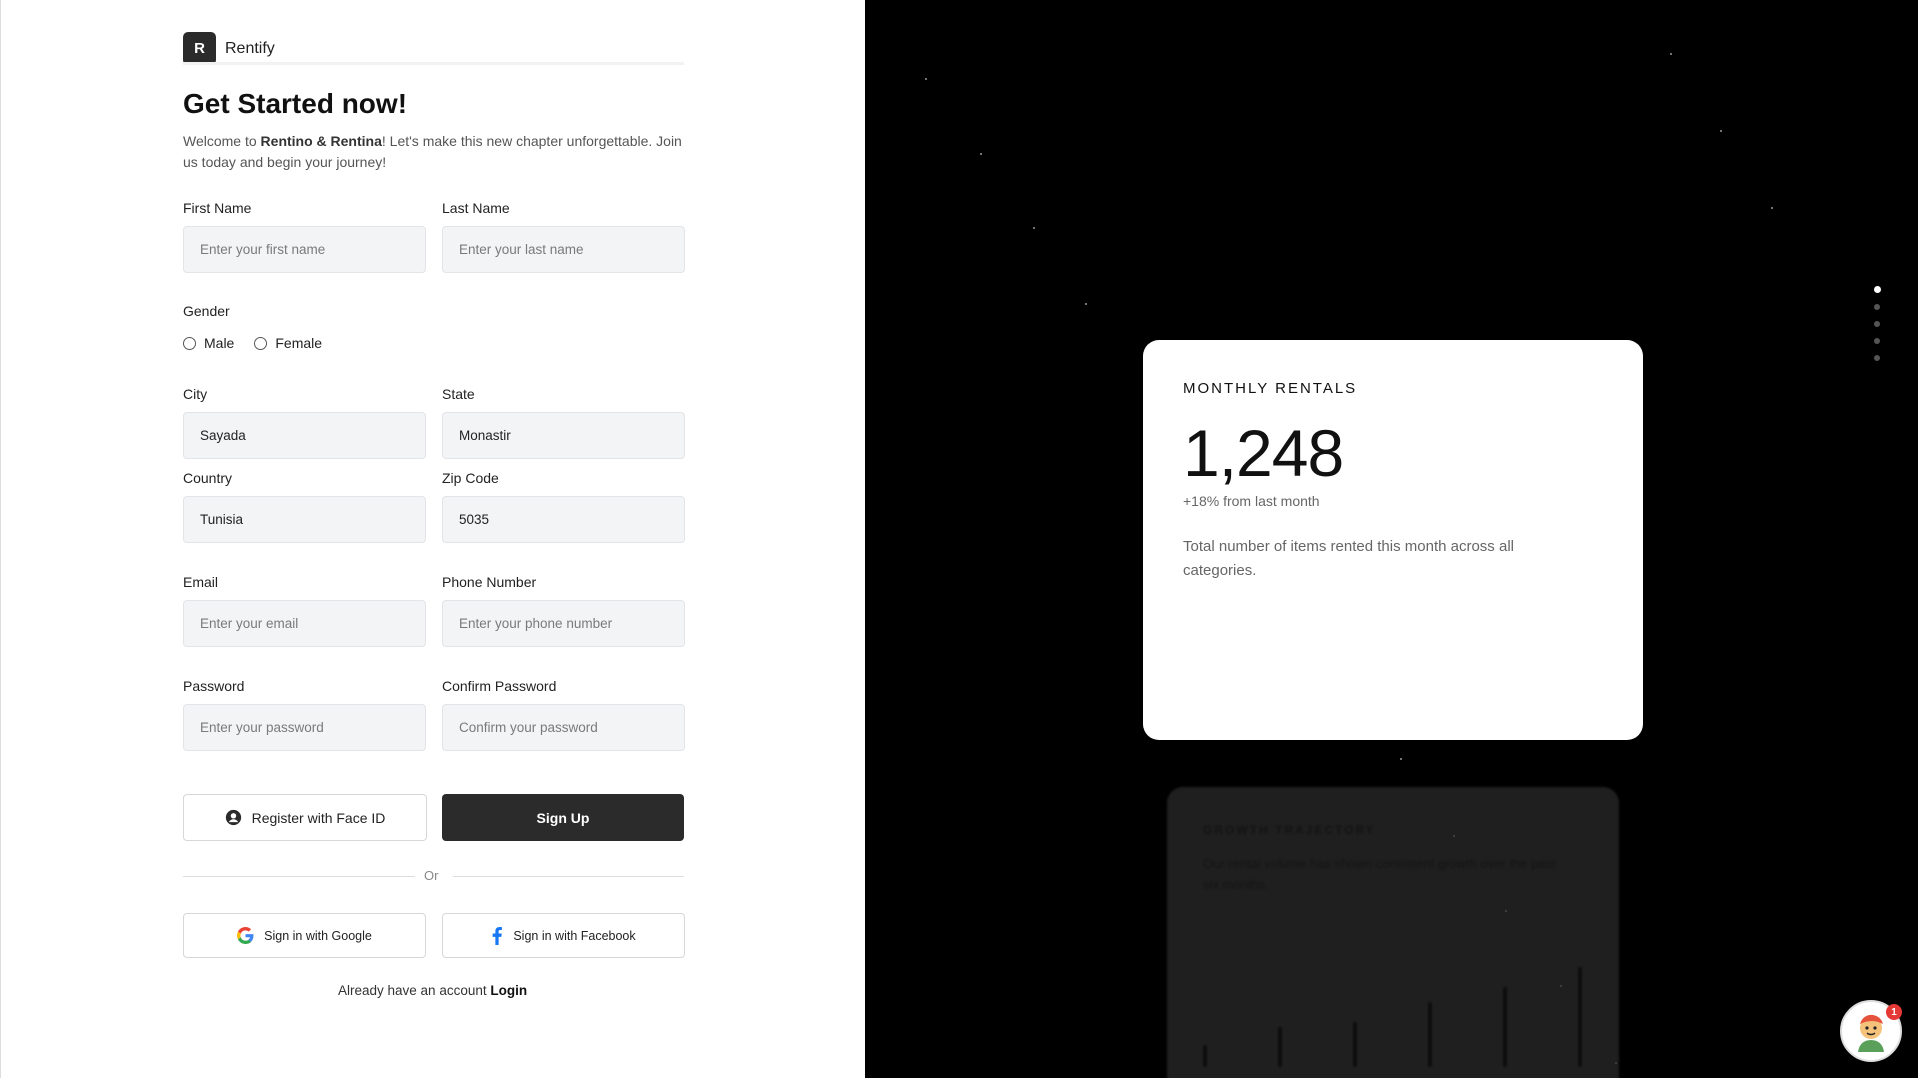 This screenshot has height=1078, width=1918. I want to click on google-signin-button: Sign in with Google, so click(304, 935).